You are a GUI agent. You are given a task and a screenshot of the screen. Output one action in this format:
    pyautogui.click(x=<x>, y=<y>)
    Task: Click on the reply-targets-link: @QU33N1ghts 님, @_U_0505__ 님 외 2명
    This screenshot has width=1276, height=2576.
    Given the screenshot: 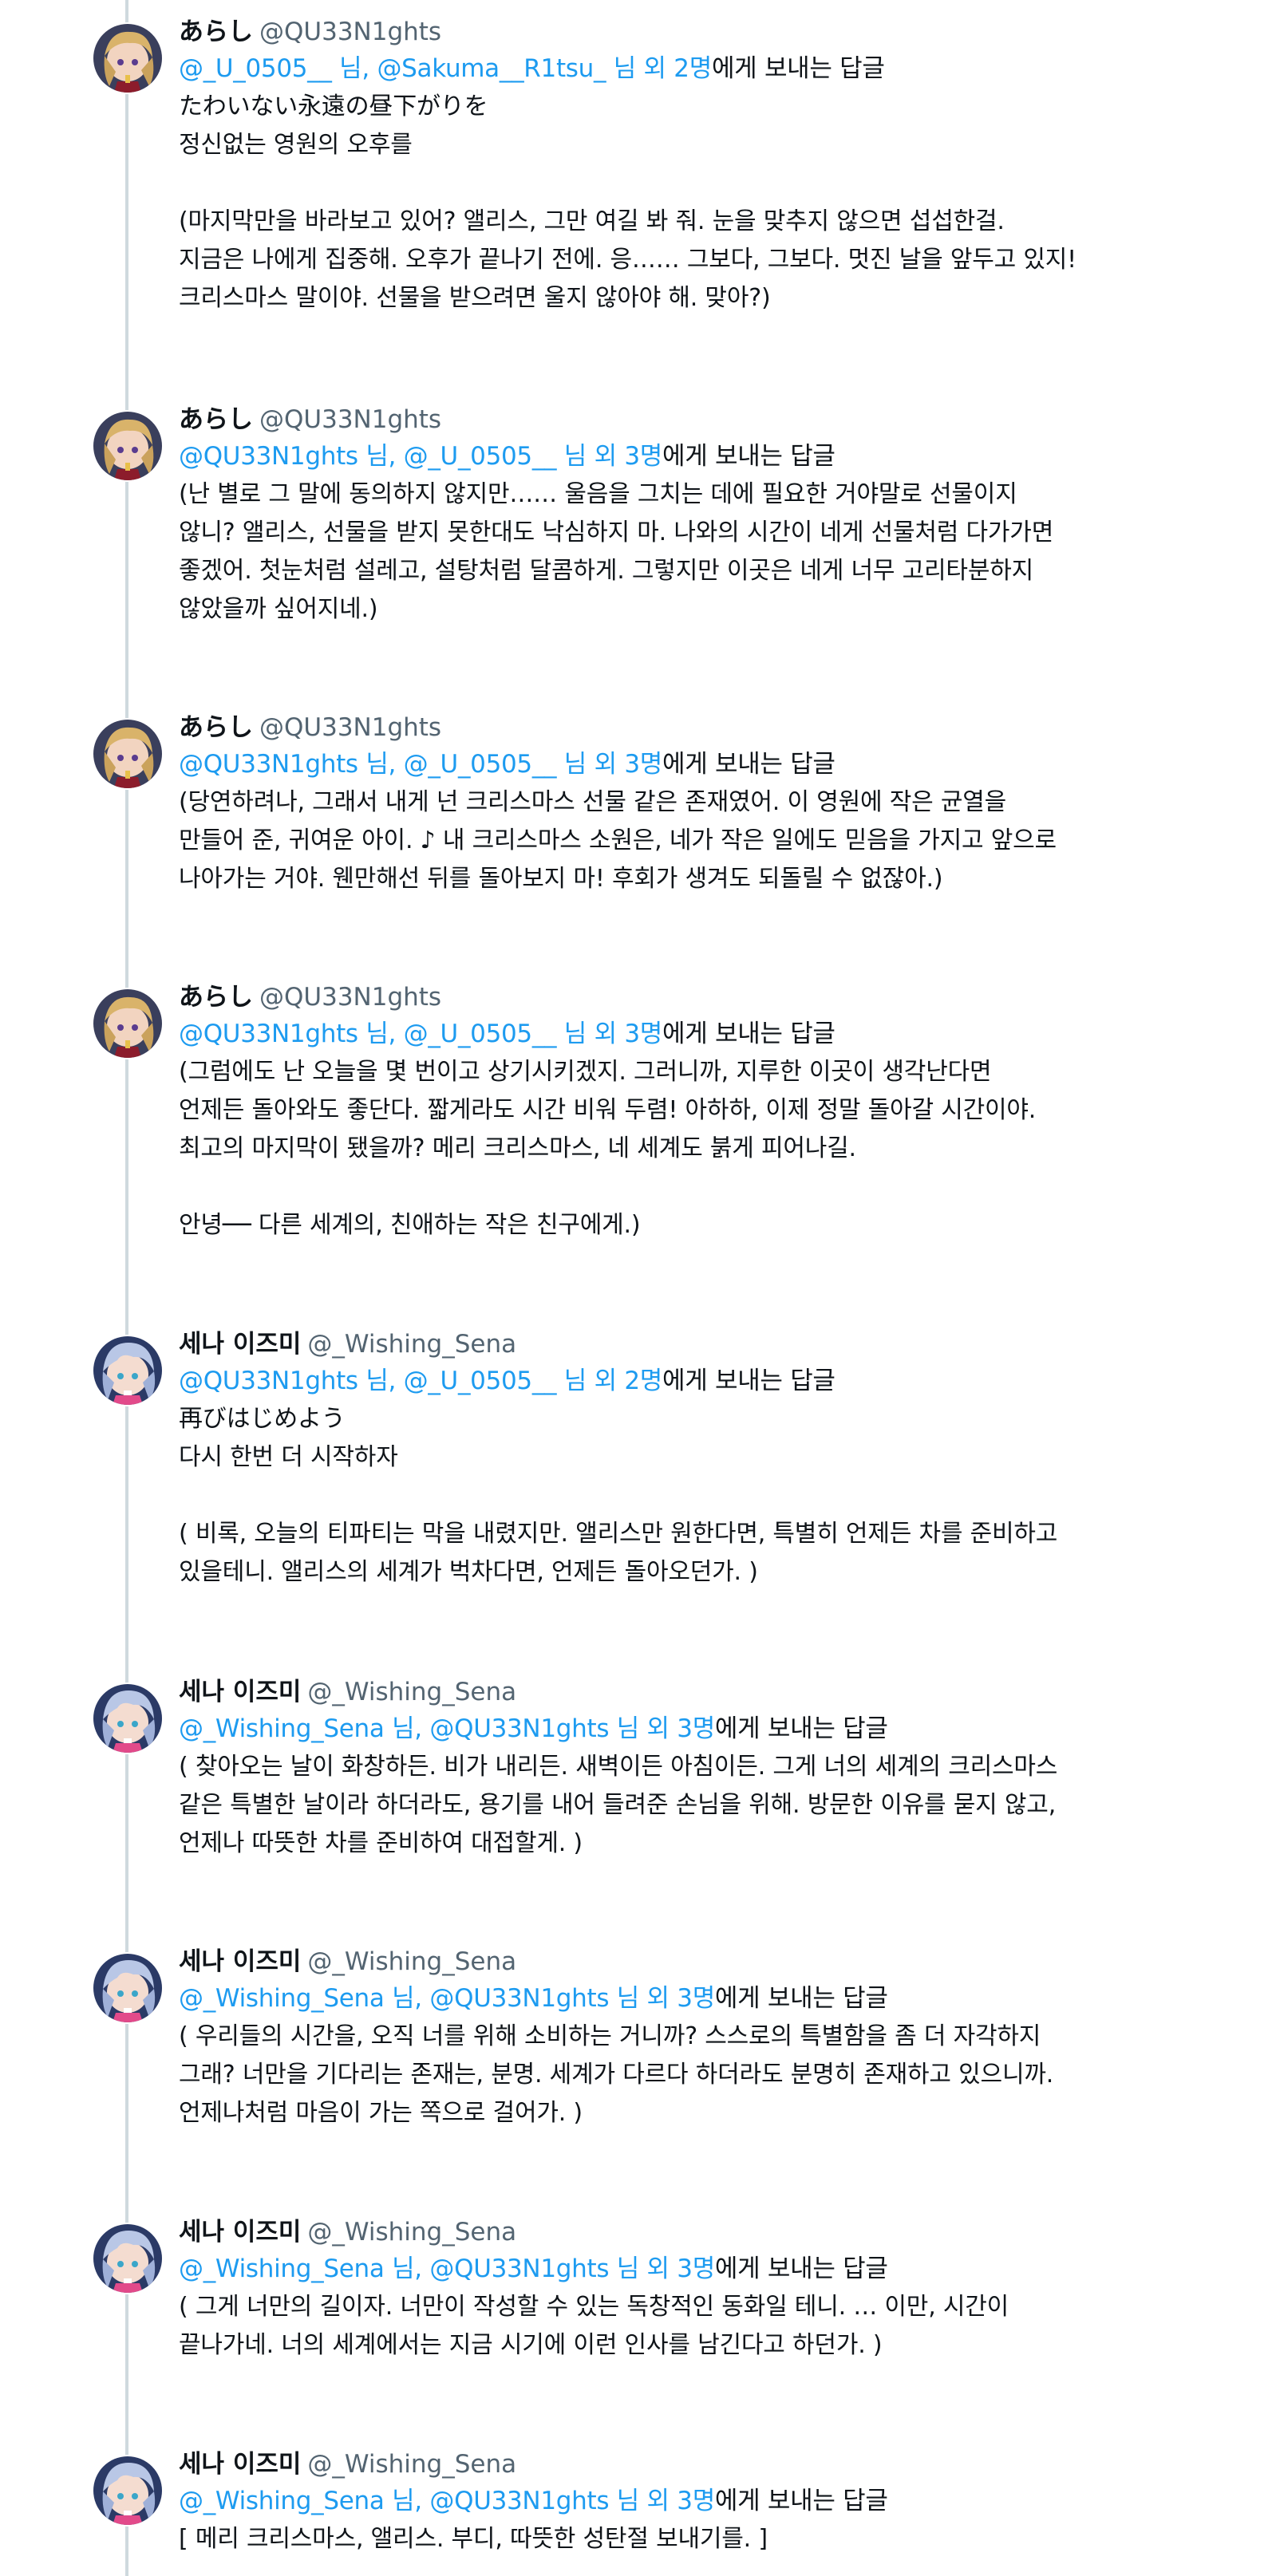 What is the action you would take?
    pyautogui.click(x=420, y=1381)
    